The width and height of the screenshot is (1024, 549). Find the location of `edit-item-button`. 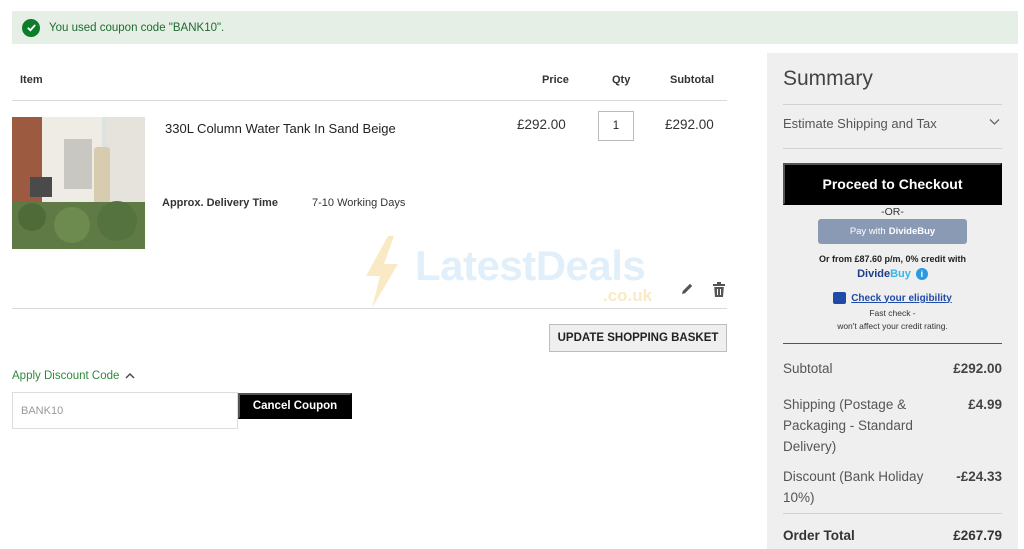

edit-item-button is located at coordinates (687, 289).